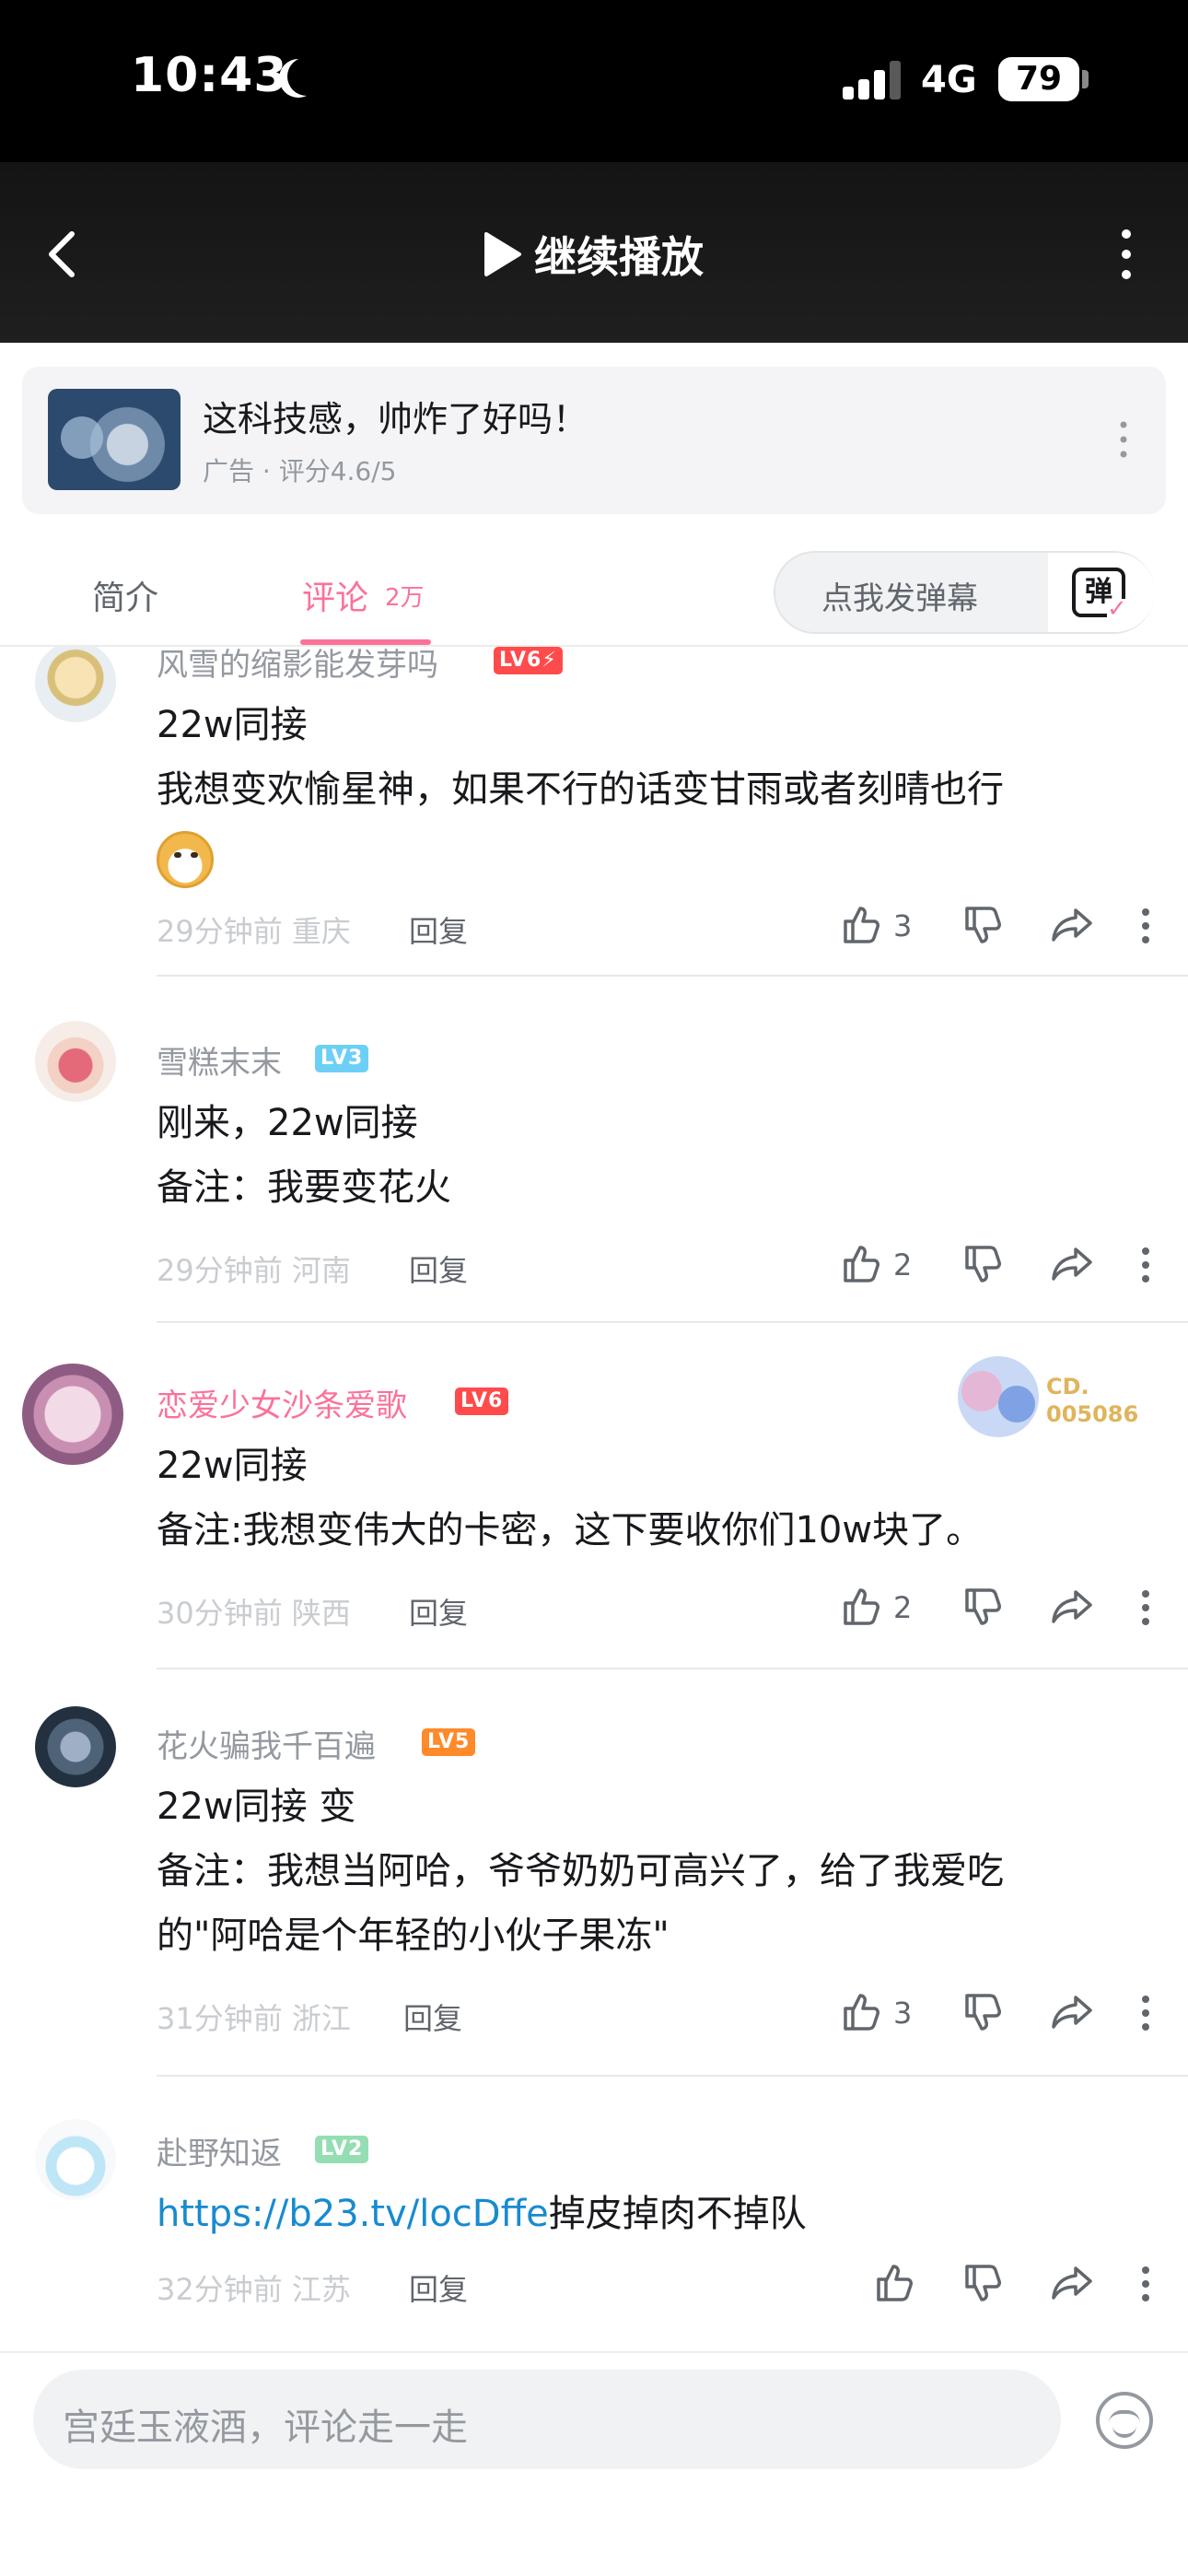 The width and height of the screenshot is (1188, 2576). I want to click on comment-location: 陕西, so click(321, 1613).